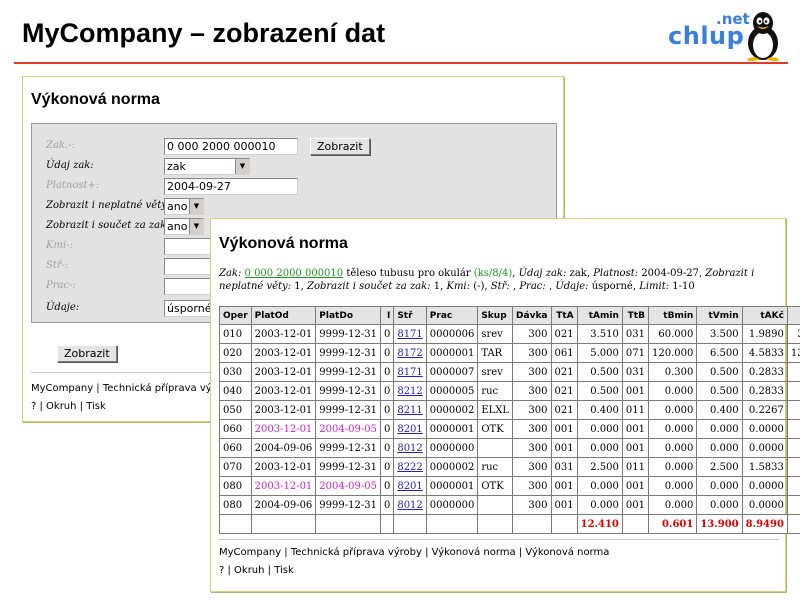  I want to click on column-header: tAmin, so click(599, 315).